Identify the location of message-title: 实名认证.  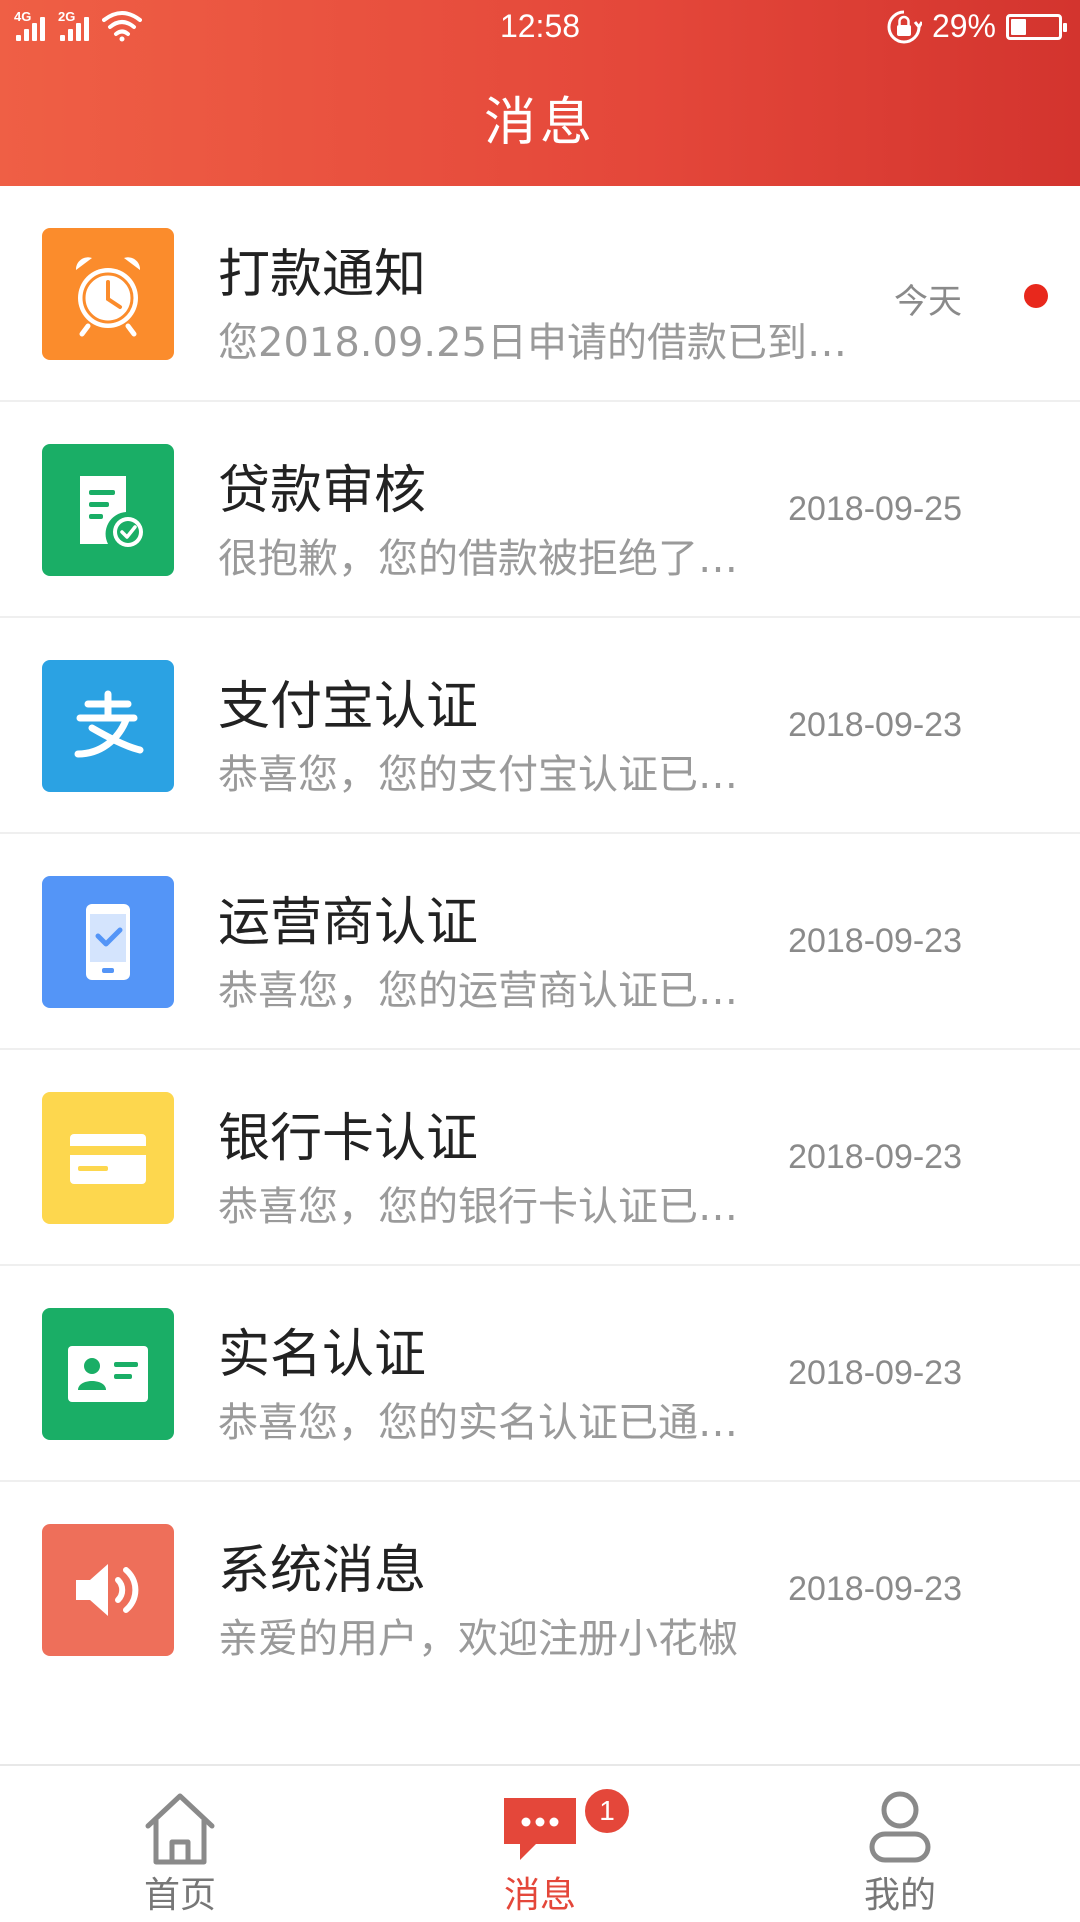
(322, 1355).